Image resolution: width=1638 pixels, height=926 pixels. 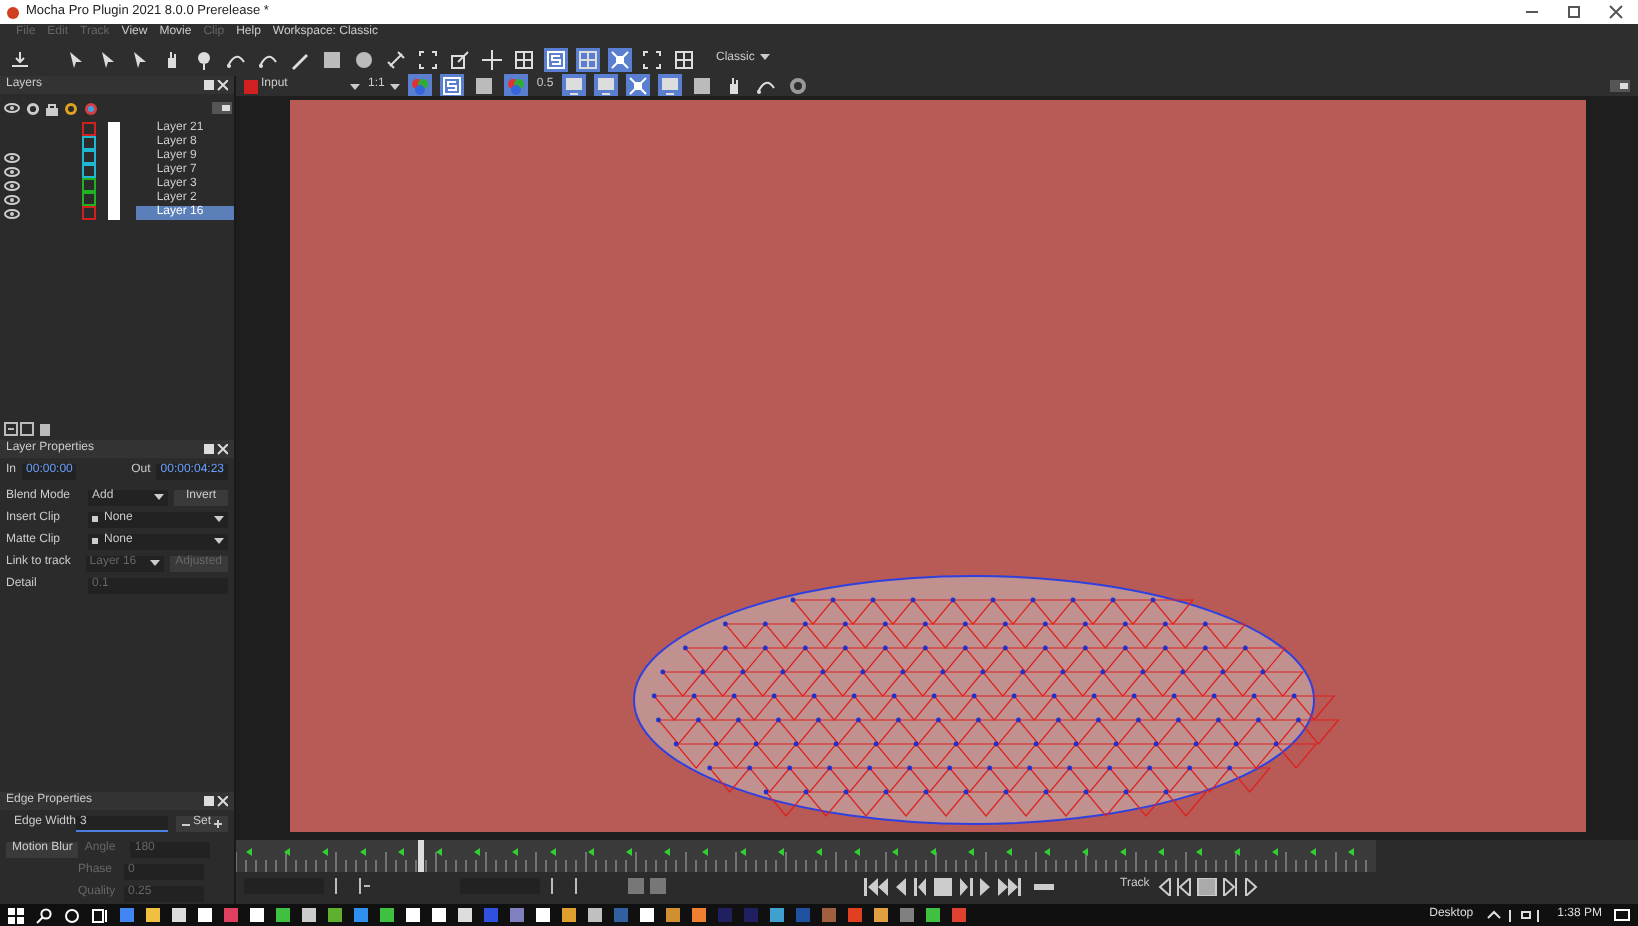 What do you see at coordinates (460, 60) in the screenshot?
I see `transform-icon` at bounding box center [460, 60].